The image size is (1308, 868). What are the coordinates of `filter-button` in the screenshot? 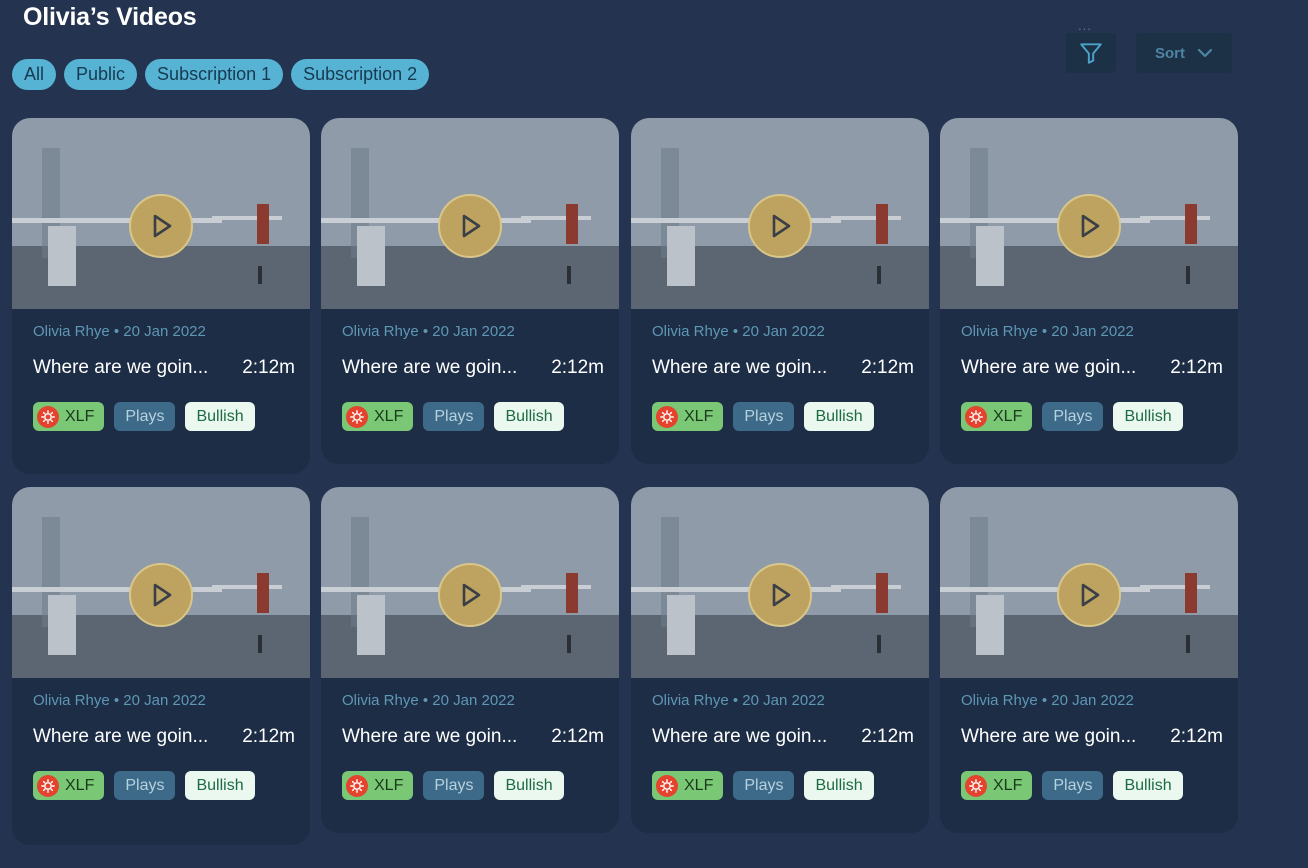 It's located at (1091, 53).